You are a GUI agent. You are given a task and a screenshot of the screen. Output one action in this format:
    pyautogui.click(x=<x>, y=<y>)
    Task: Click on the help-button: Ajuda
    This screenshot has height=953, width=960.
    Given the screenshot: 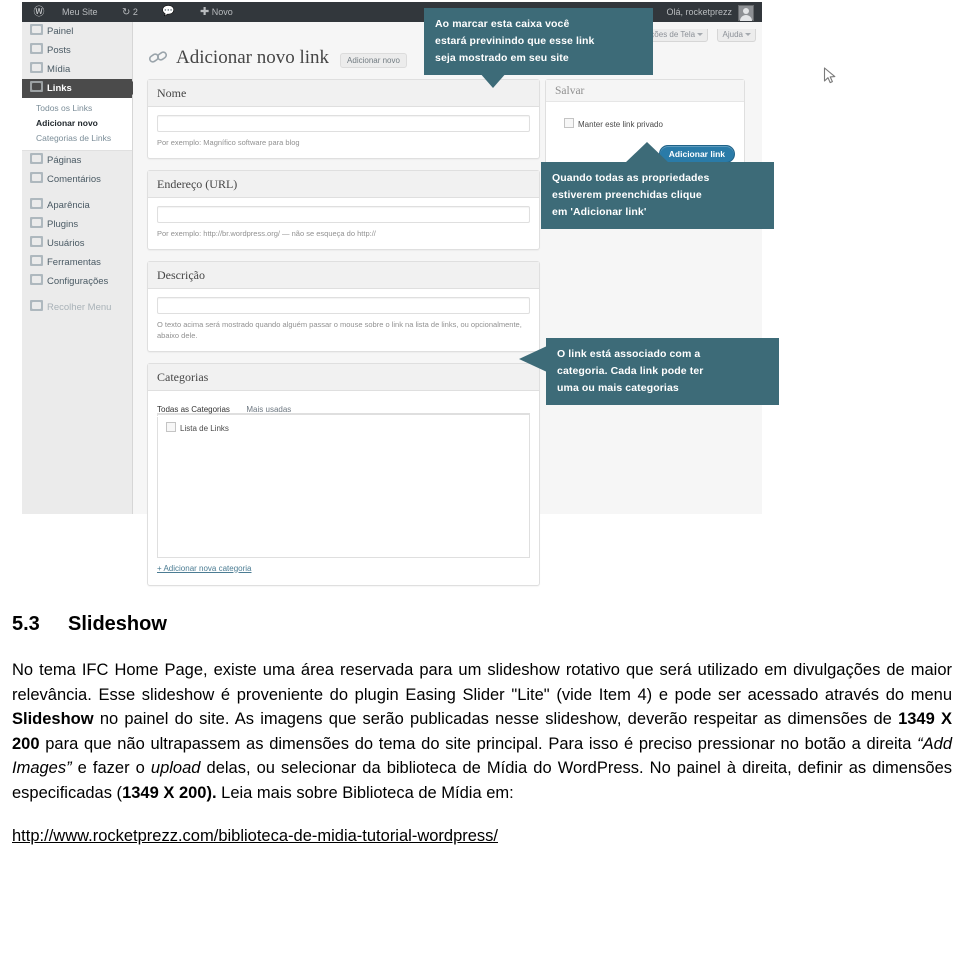 What is the action you would take?
    pyautogui.click(x=736, y=35)
    